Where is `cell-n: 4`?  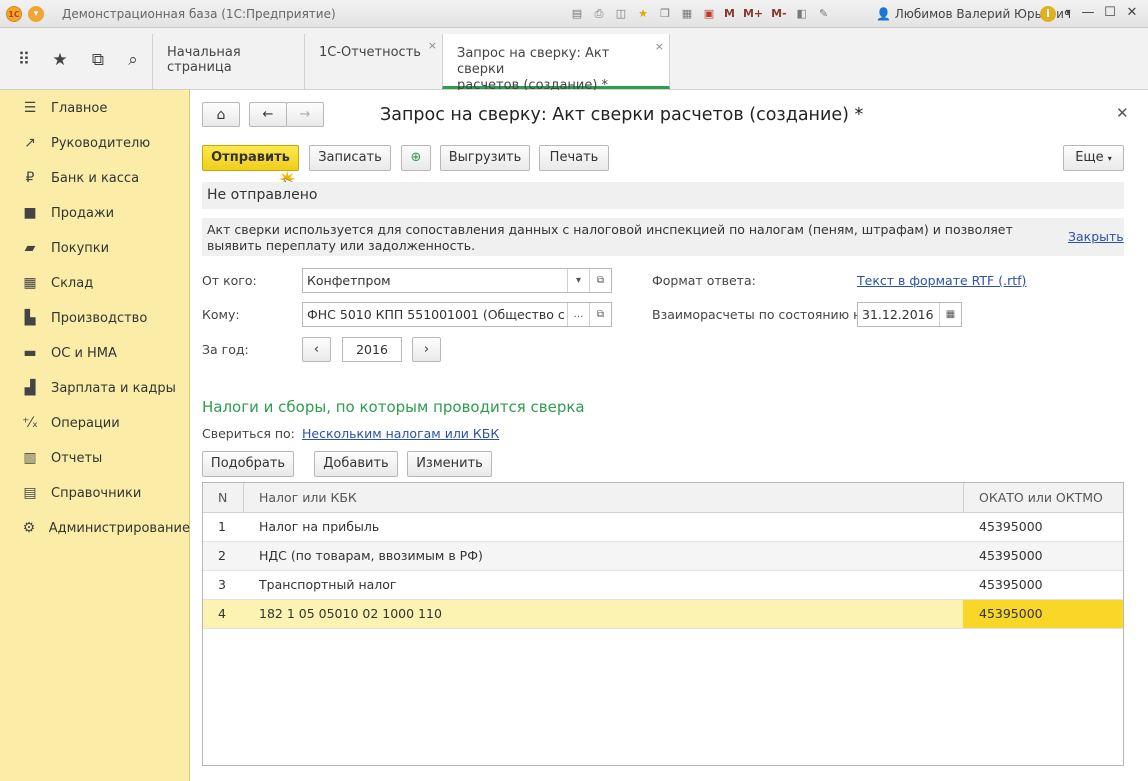
cell-n: 4 is located at coordinates (222, 613).